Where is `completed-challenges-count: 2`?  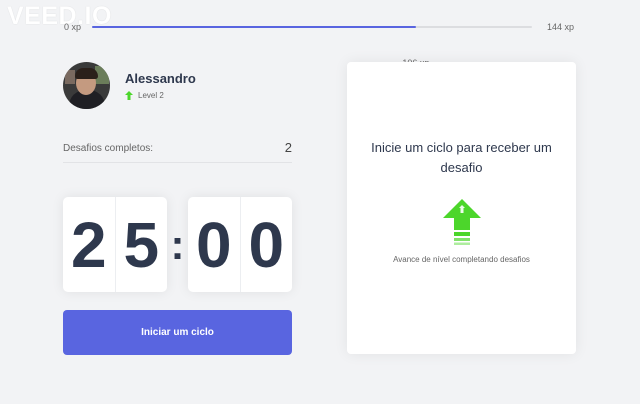
completed-challenges-count: 2 is located at coordinates (288, 147).